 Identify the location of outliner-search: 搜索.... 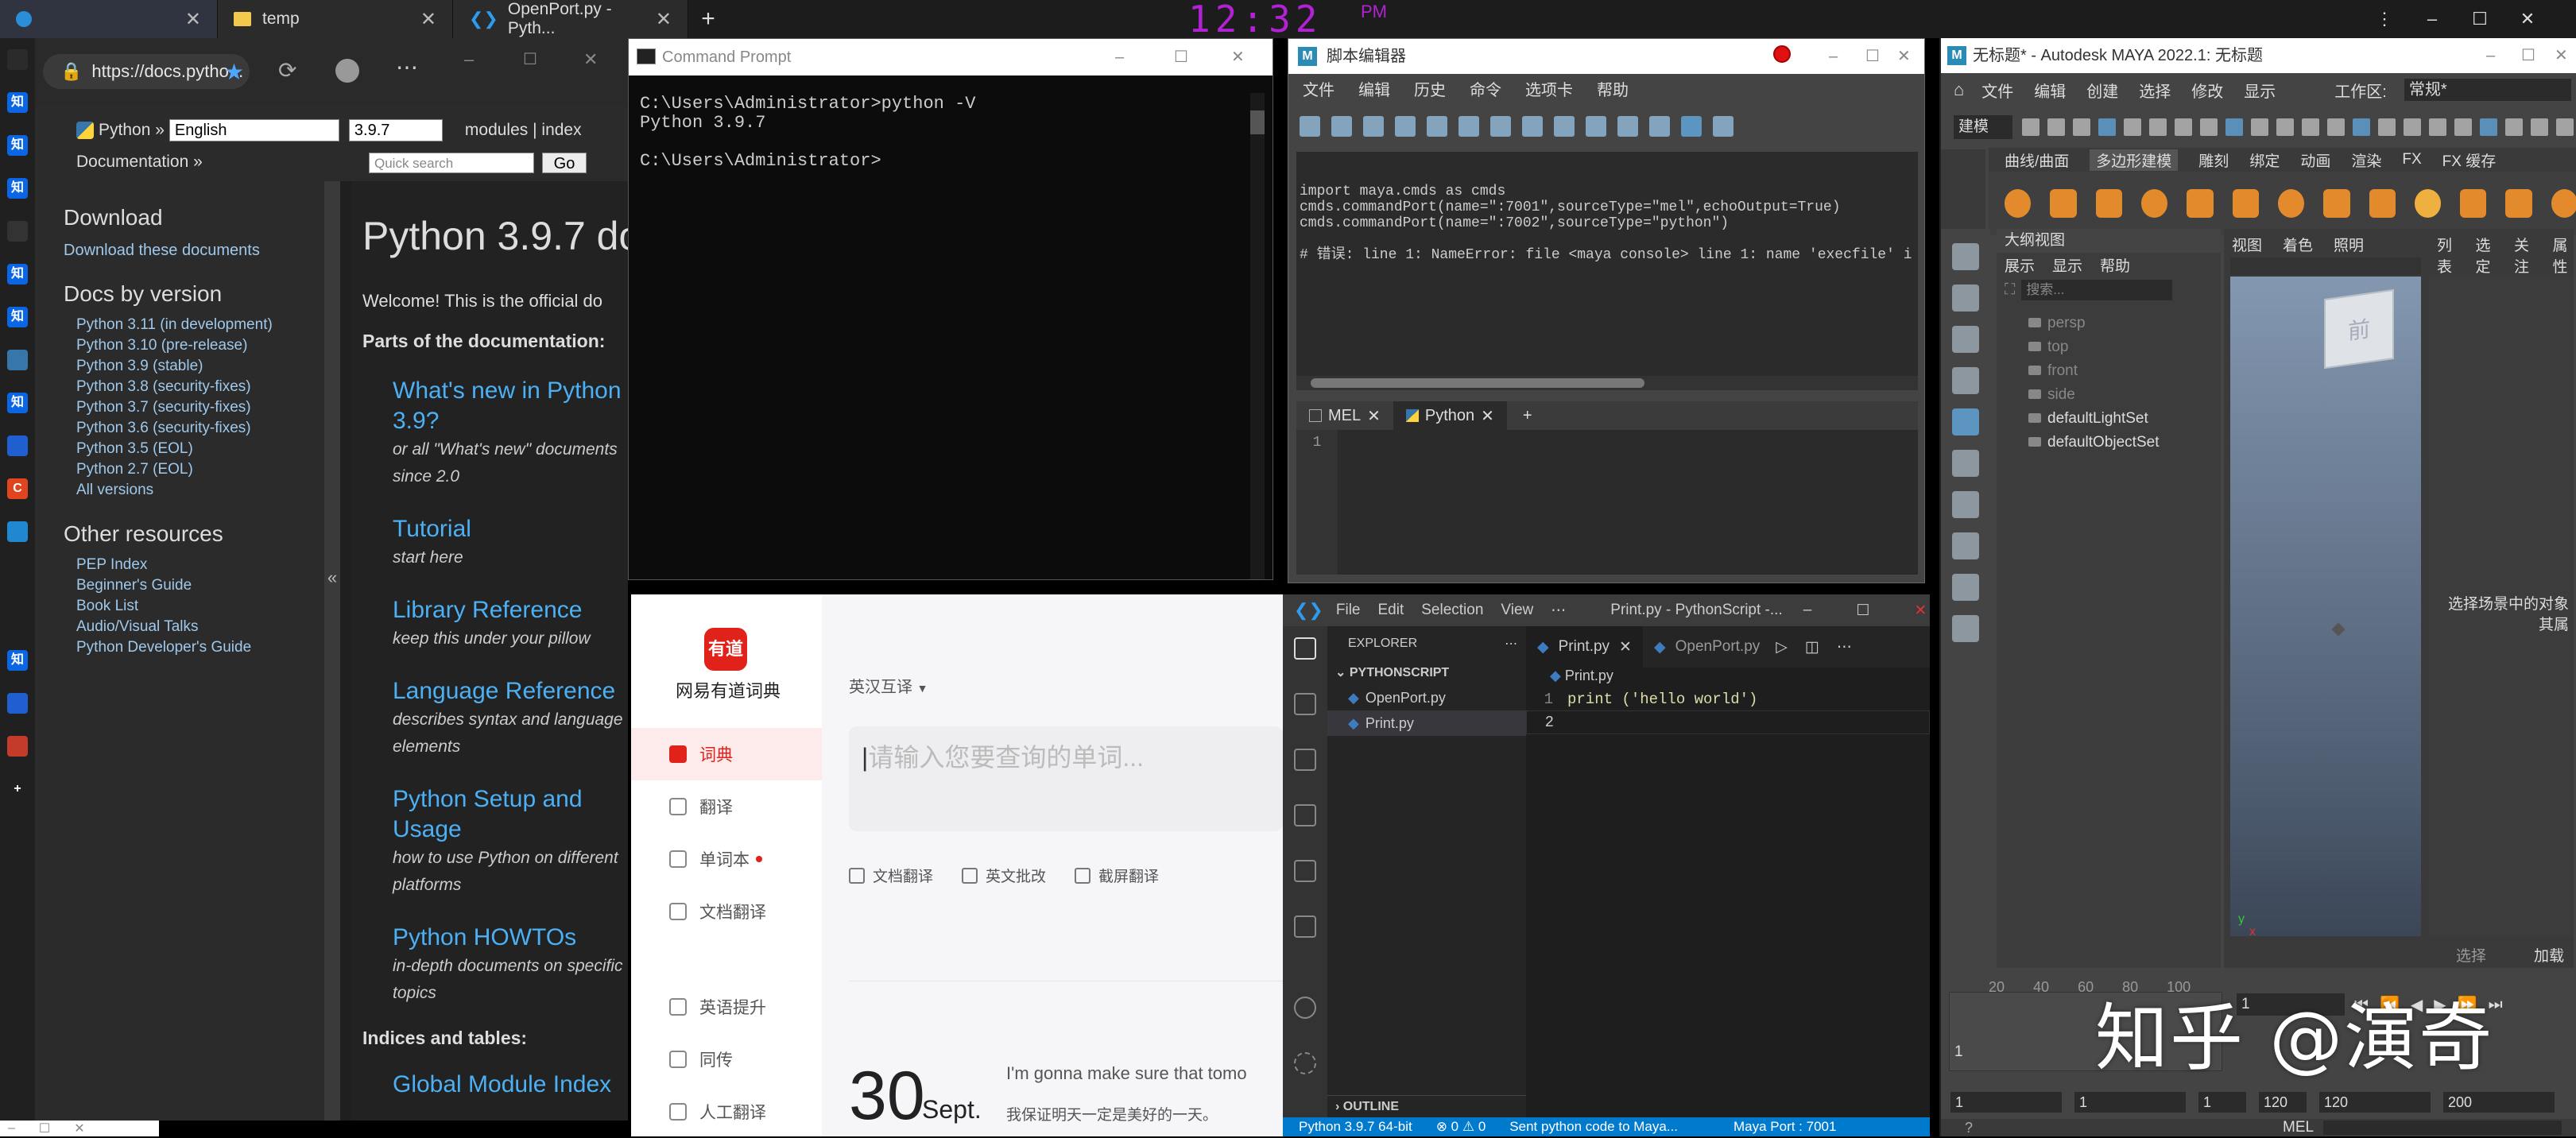
(2097, 290).